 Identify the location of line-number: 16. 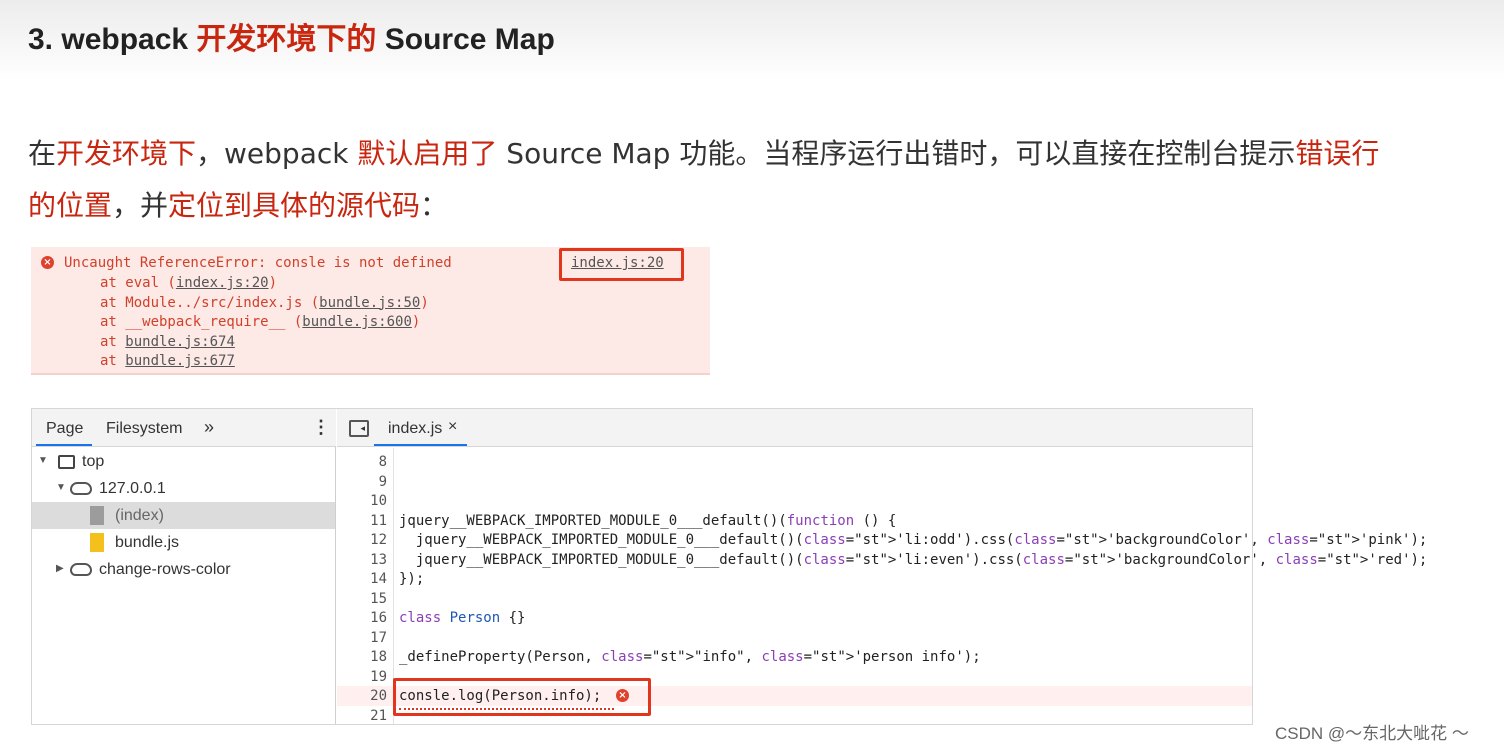
(362, 618).